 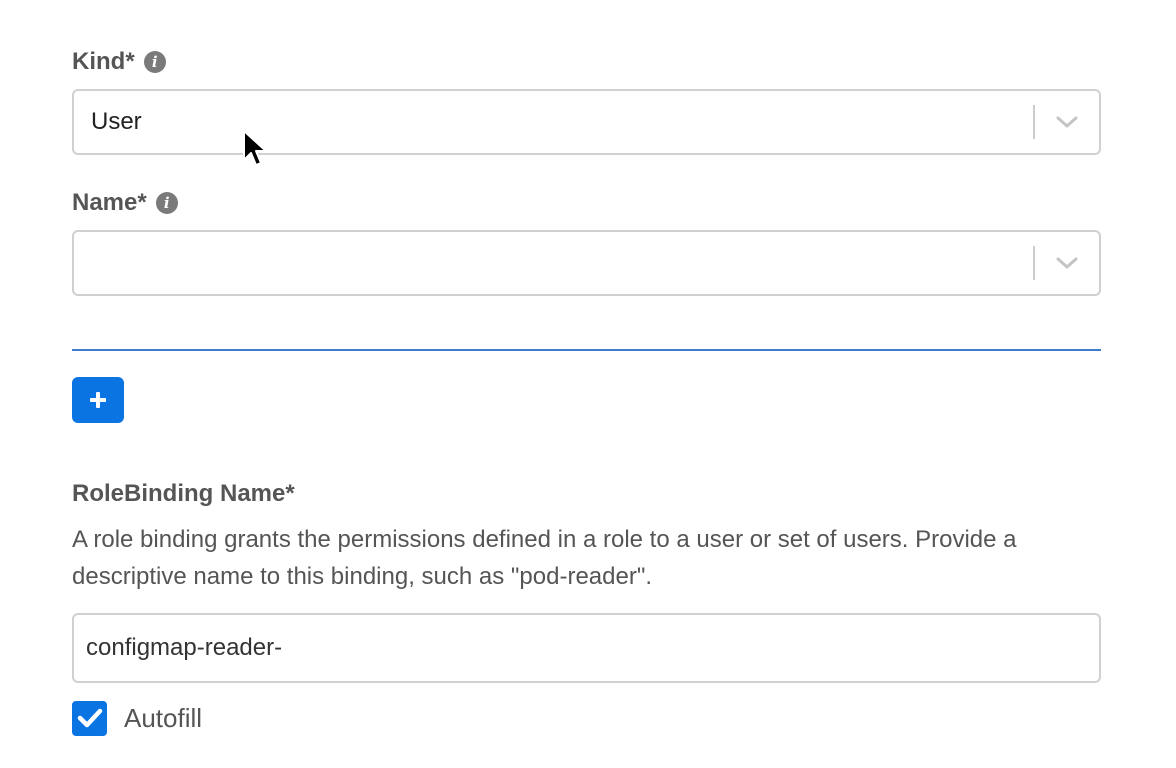 I want to click on rolebinding-label-row: RoleBinding Name*, so click(x=183, y=494).